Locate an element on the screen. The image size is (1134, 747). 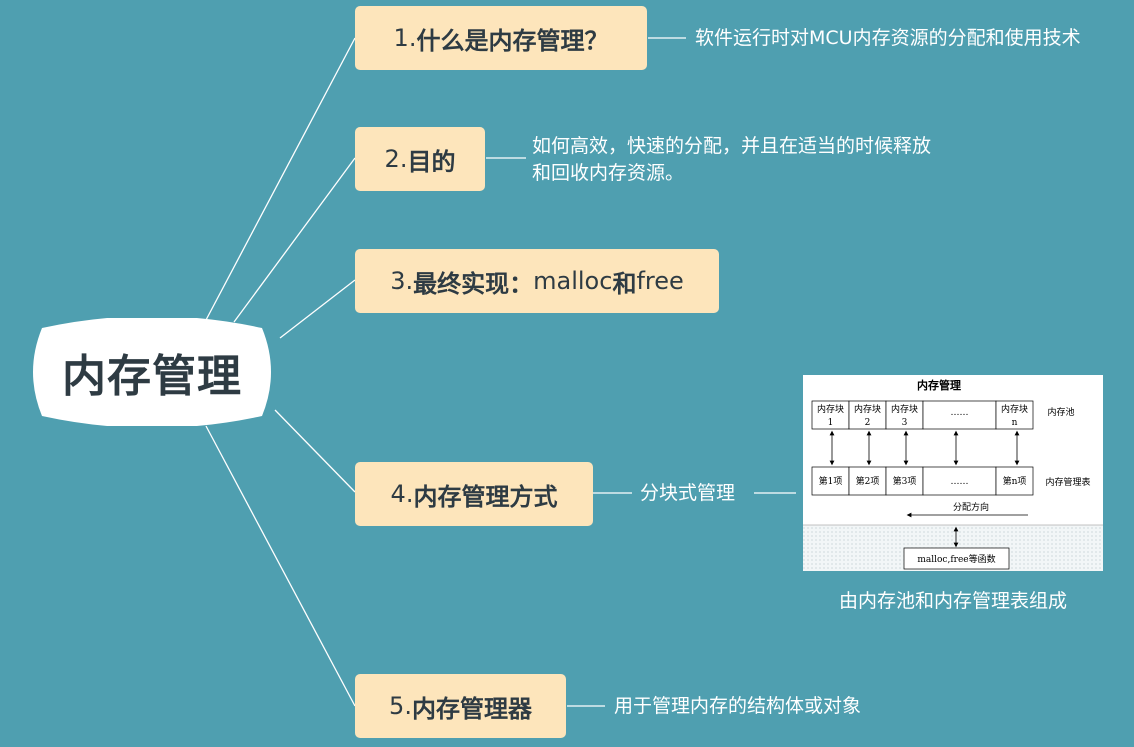
pool-block-1-label: 内存块 is located at coordinates (830, 409).